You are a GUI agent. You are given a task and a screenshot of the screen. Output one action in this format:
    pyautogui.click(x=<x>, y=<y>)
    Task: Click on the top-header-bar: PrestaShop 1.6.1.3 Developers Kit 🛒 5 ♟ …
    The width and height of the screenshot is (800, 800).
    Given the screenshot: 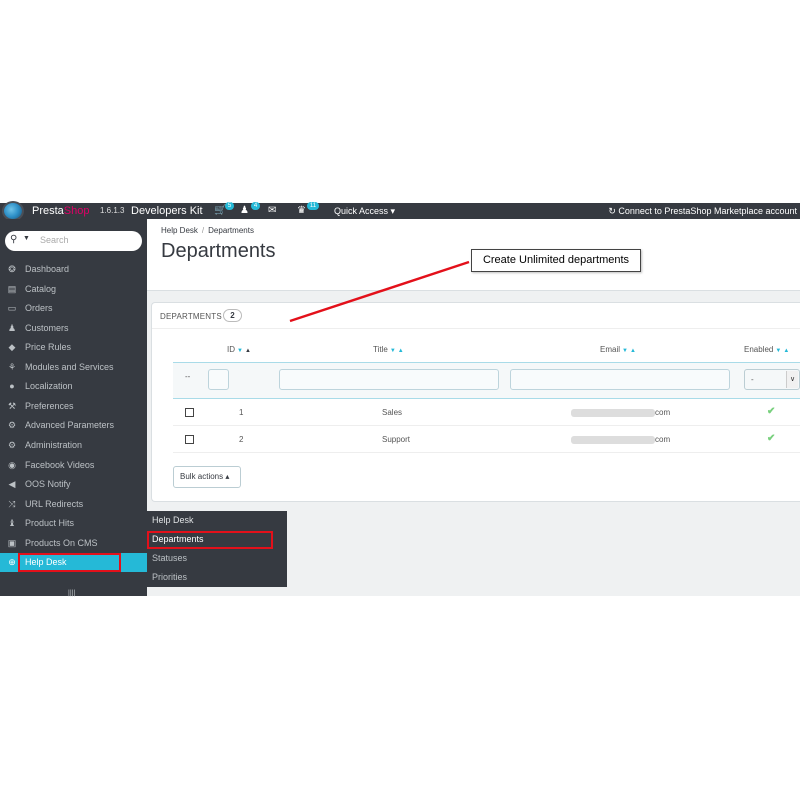 What is the action you would take?
    pyautogui.click(x=400, y=211)
    